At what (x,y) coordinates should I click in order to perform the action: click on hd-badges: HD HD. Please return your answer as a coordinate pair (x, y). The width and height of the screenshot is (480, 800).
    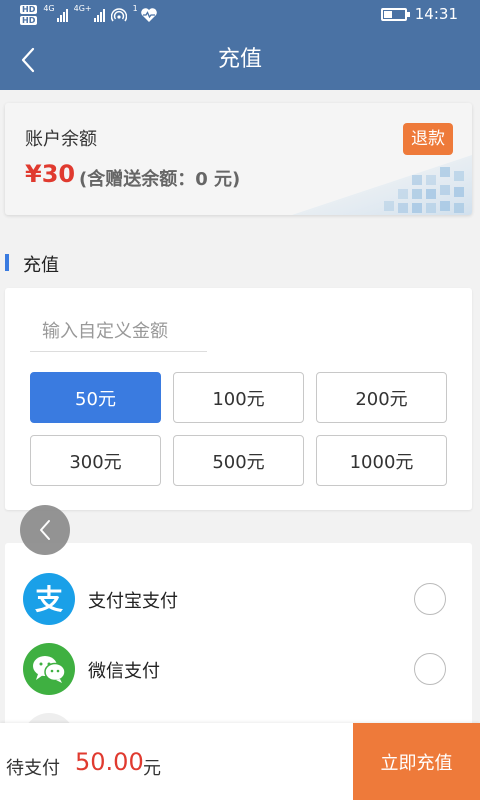
    Looking at the image, I should click on (29, 15).